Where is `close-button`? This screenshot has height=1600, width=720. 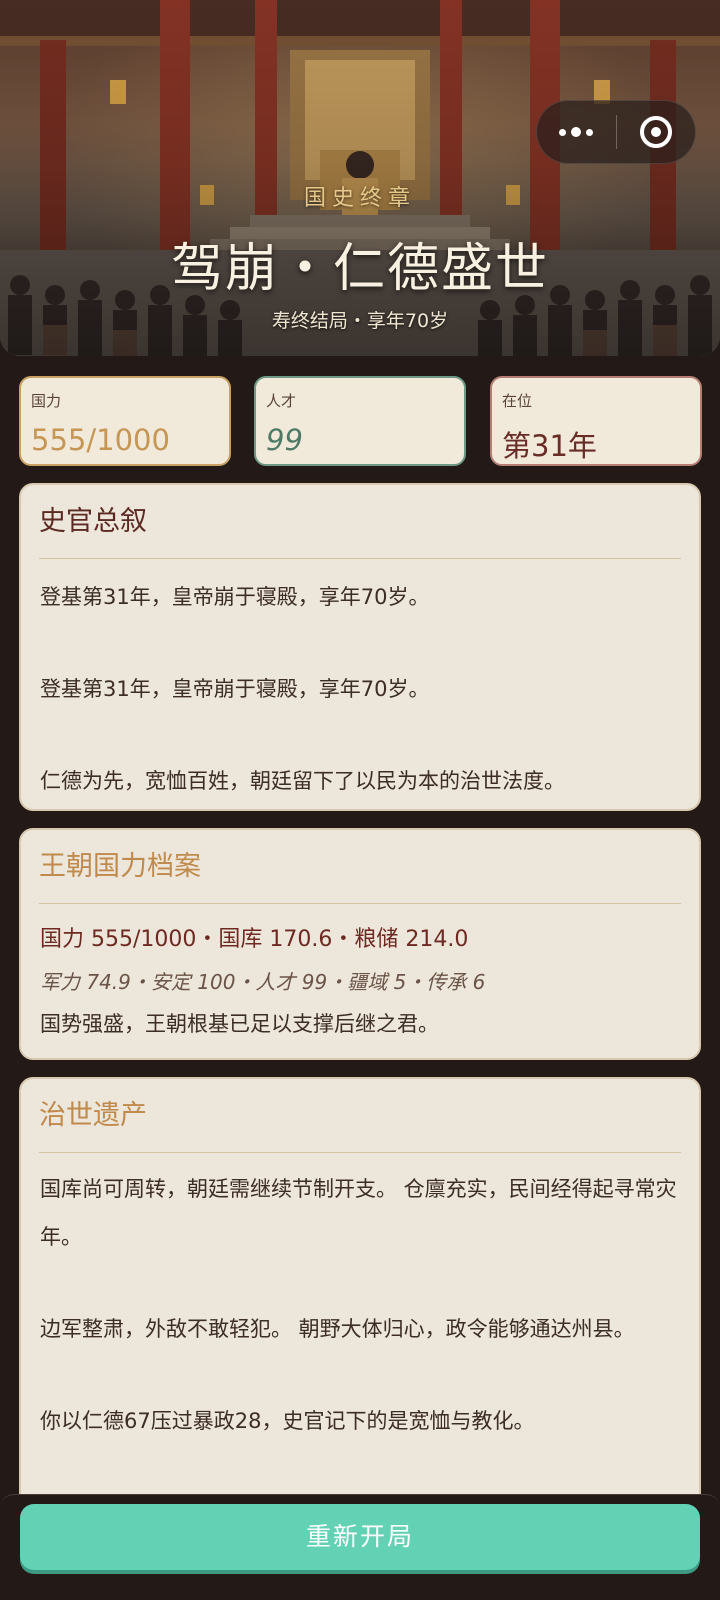 close-button is located at coordinates (656, 132).